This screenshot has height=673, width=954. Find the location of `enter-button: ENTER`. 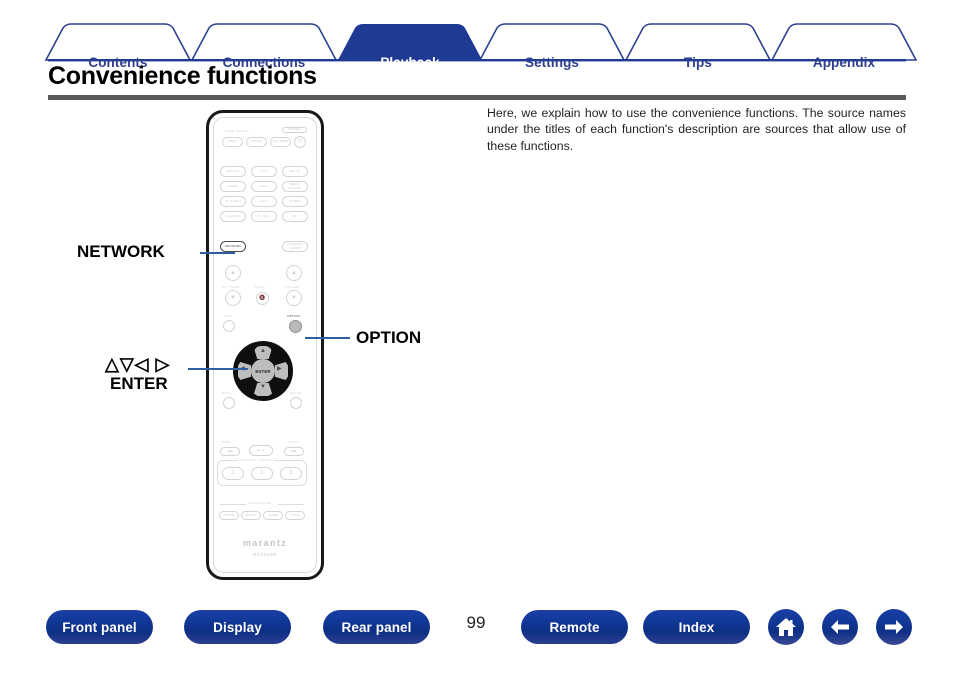

enter-button: ENTER is located at coordinates (263, 371).